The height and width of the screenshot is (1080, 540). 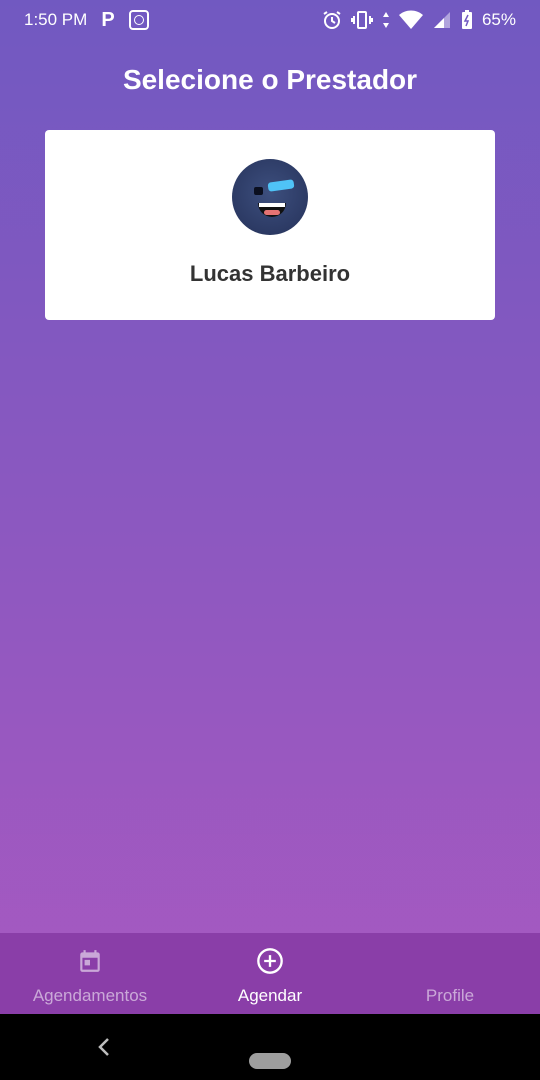 I want to click on tab-profile-label: Profile, so click(x=450, y=995).